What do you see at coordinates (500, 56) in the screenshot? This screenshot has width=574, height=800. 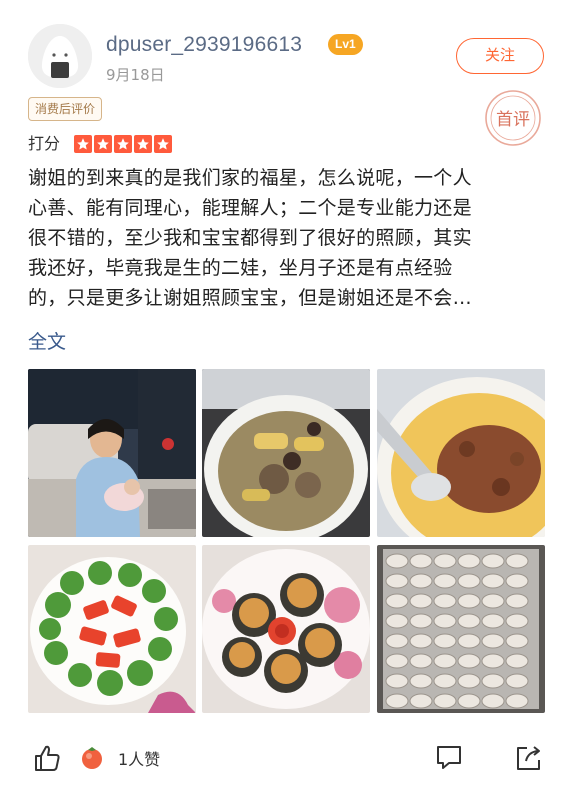 I see `follow-button: 关注` at bounding box center [500, 56].